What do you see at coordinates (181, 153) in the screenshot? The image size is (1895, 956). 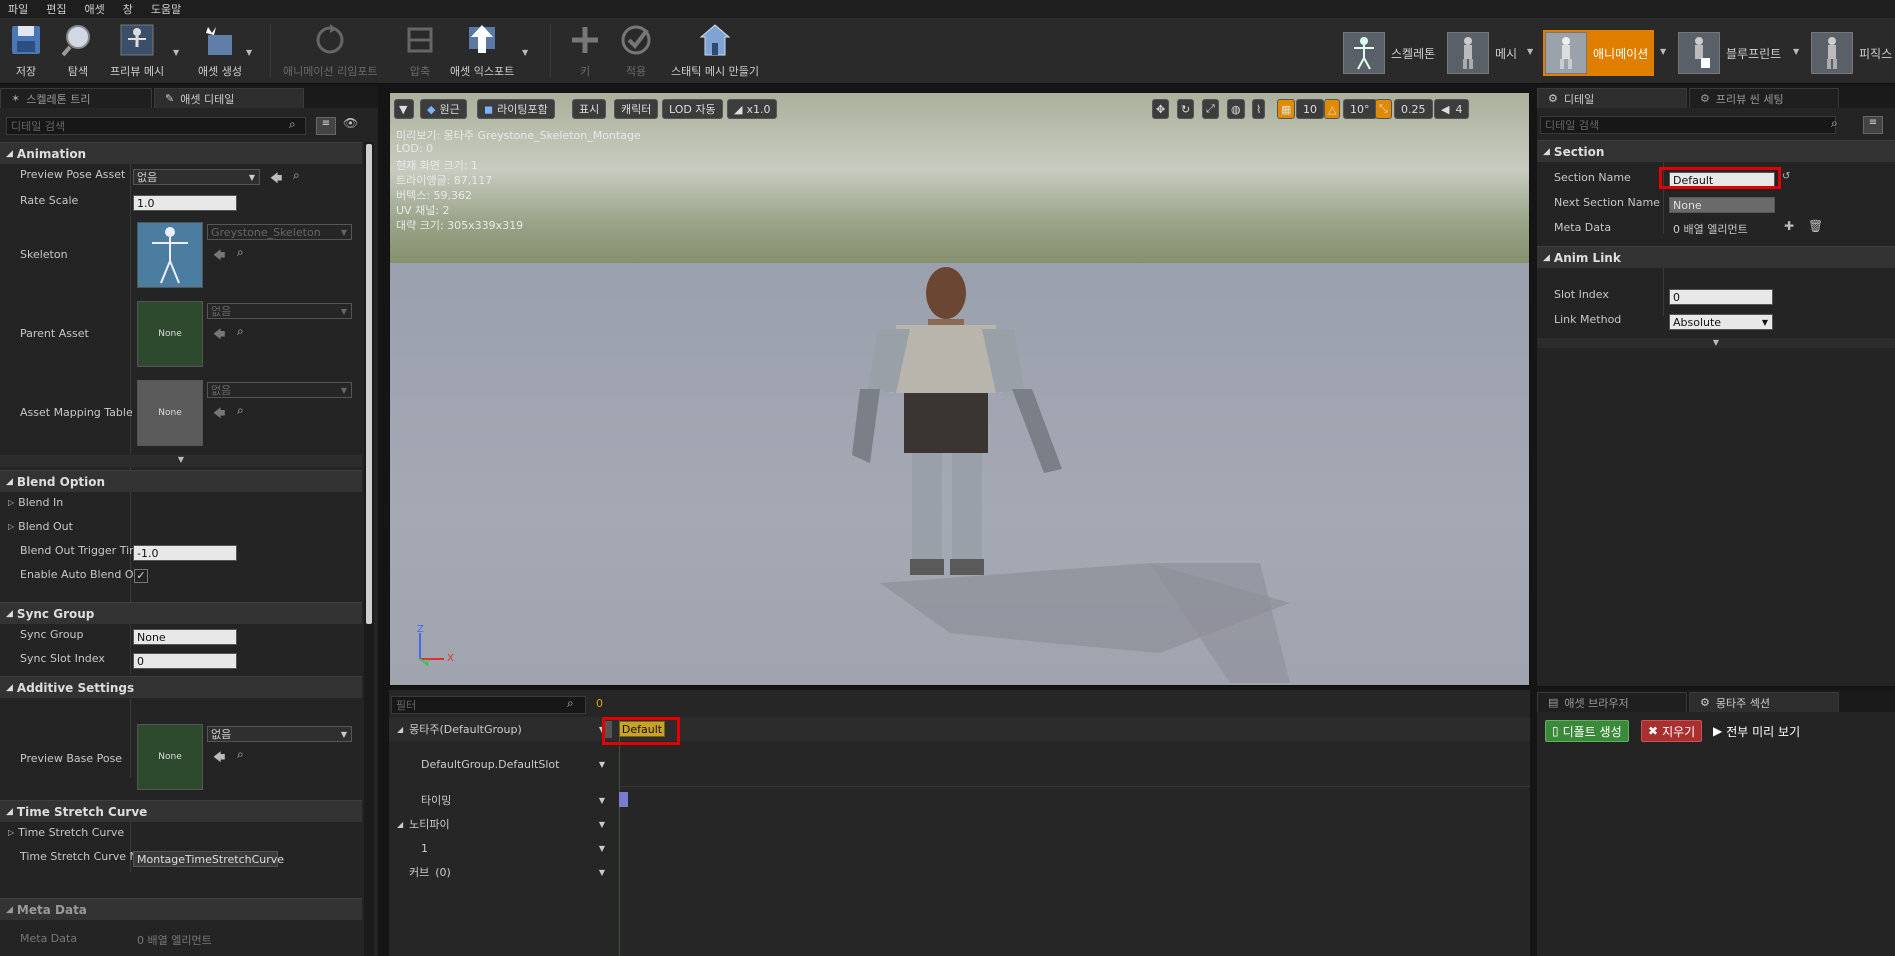 I see `category-animation: ◢ Animation` at bounding box center [181, 153].